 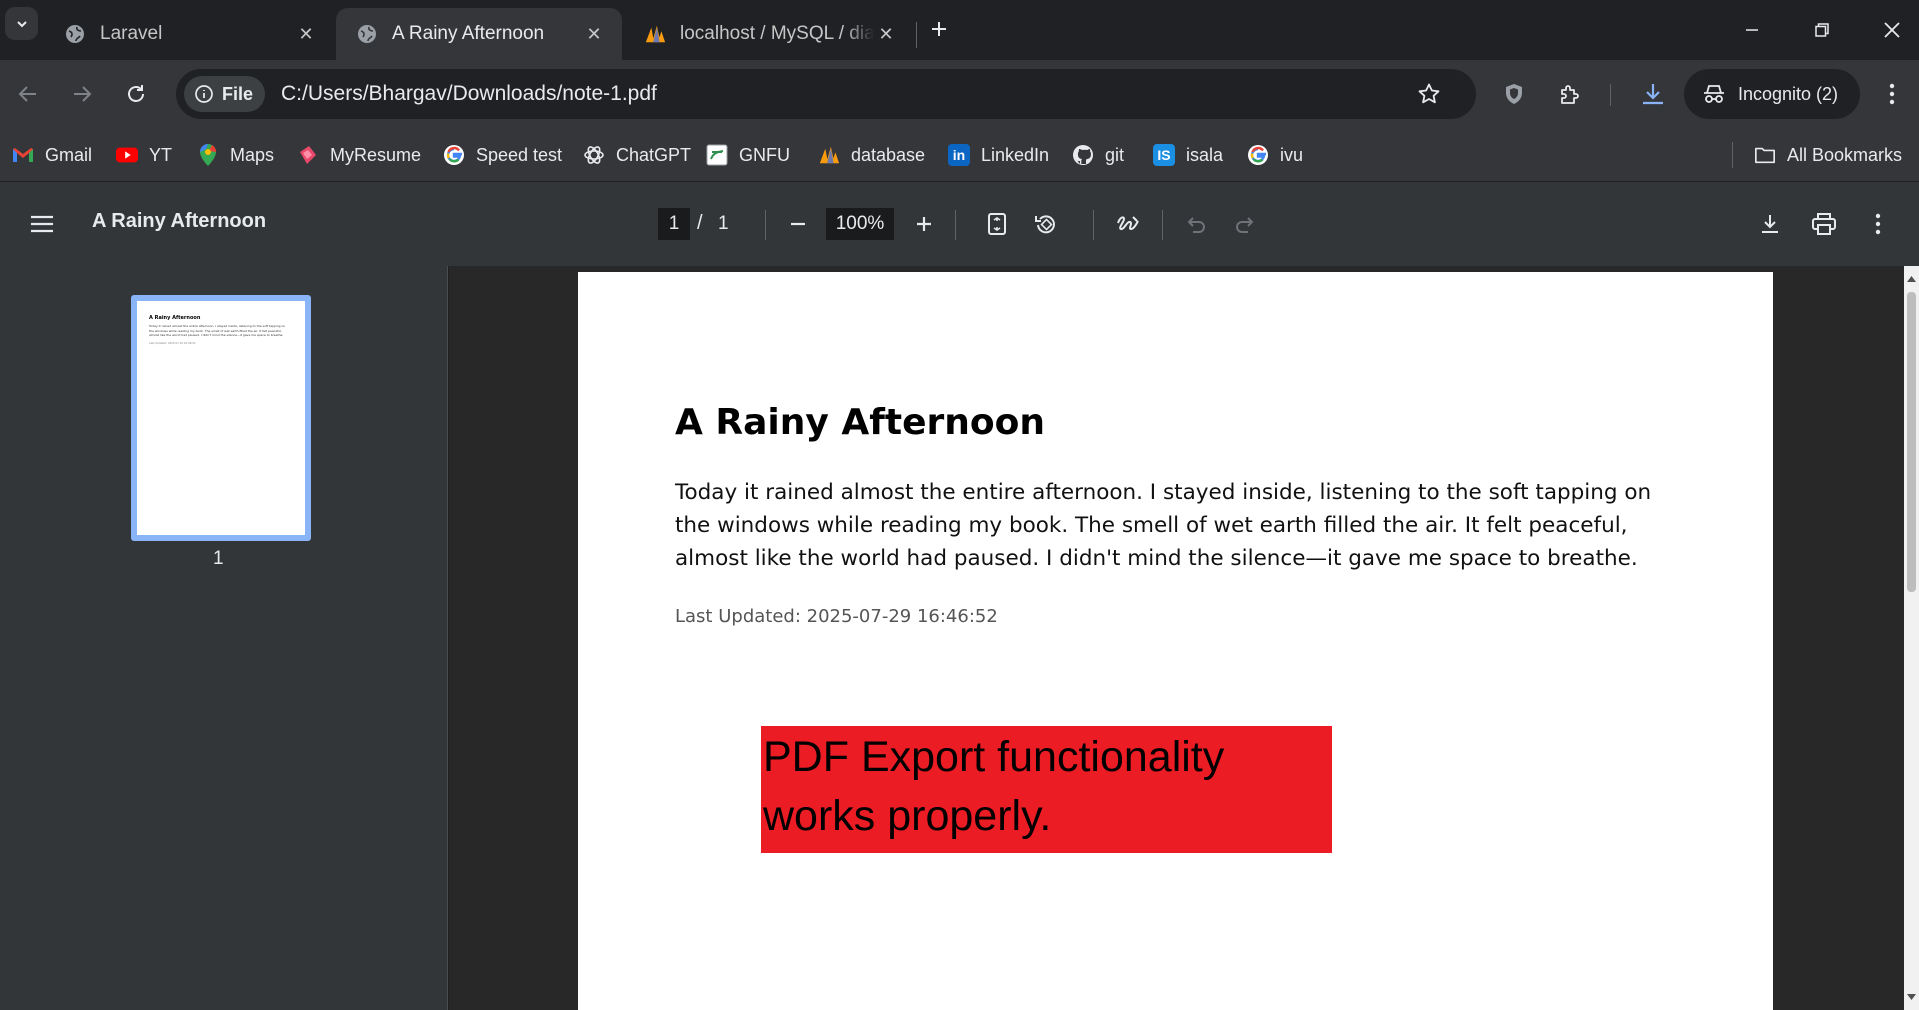 I want to click on plus-icon, so click(x=939, y=29).